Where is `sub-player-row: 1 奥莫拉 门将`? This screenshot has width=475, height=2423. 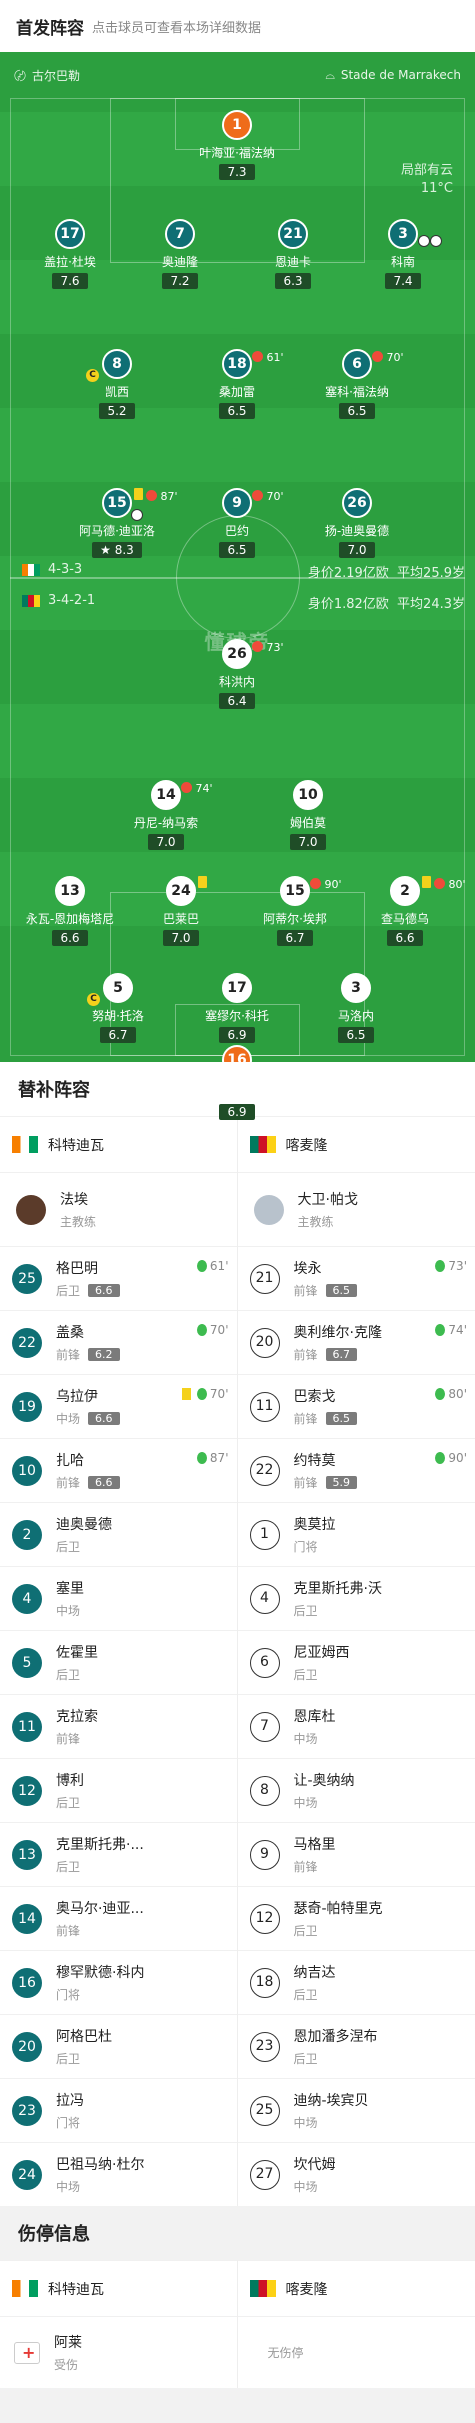 sub-player-row: 1 奥莫拉 门将 is located at coordinates (356, 1534).